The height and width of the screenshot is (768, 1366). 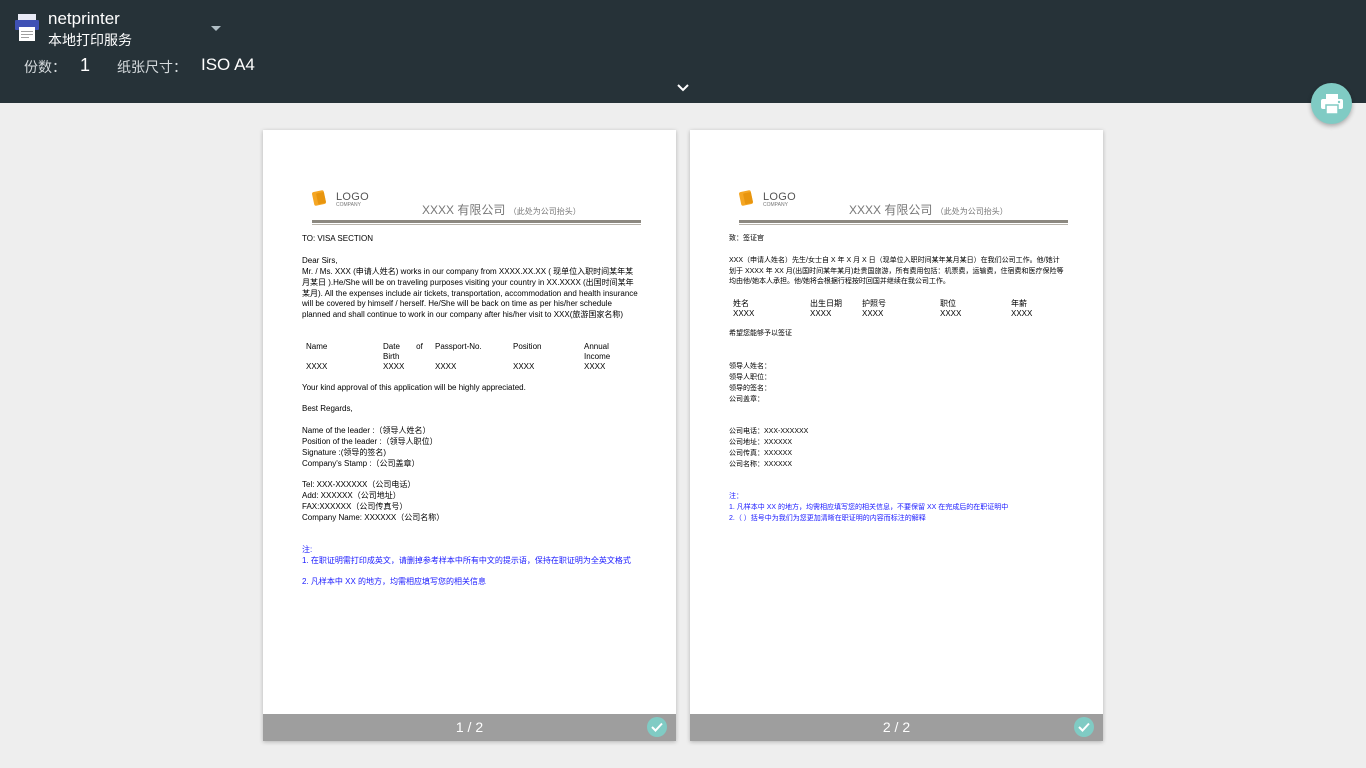 What do you see at coordinates (351, 495) in the screenshot?
I see `address-line: Add: XXXXXX（公司地址）` at bounding box center [351, 495].